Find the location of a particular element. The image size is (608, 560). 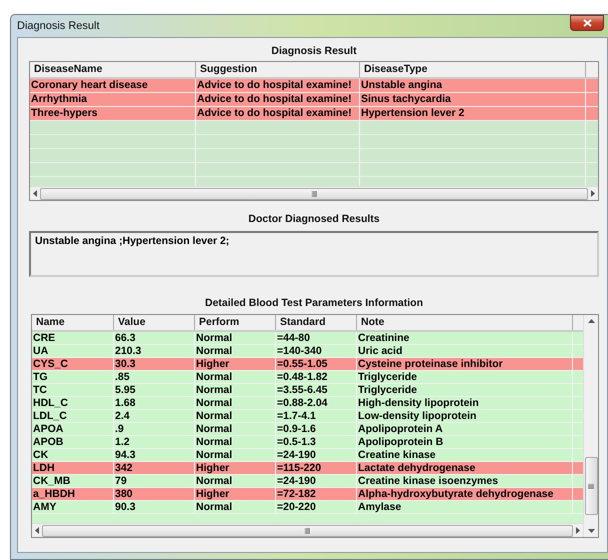

text-area: Unstable angina ;Hypertension lever 2; is located at coordinates (314, 254).